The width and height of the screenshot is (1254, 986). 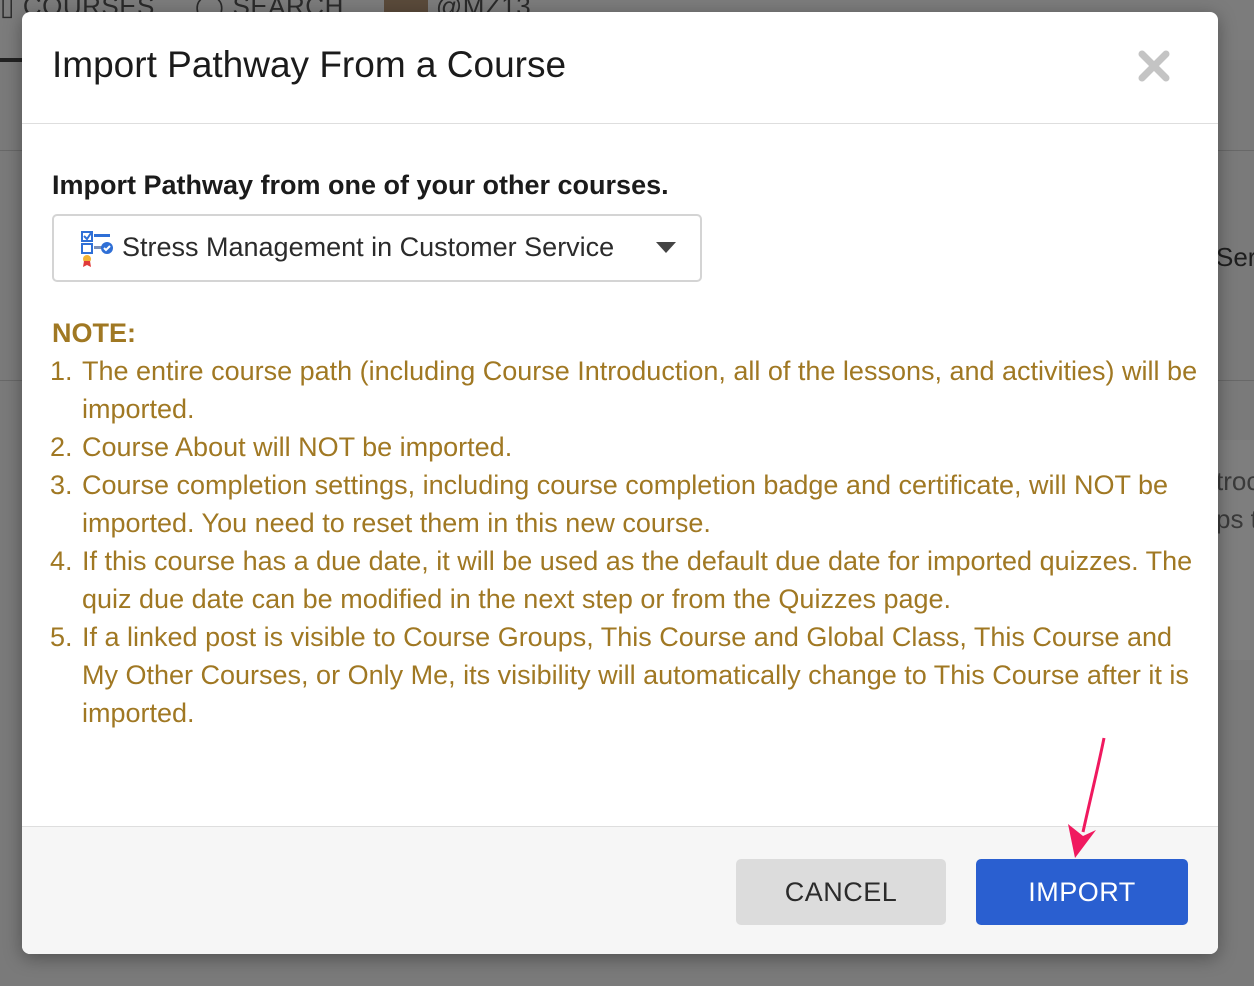 I want to click on course-select: Stress Management in Customer Service, so click(x=377, y=248).